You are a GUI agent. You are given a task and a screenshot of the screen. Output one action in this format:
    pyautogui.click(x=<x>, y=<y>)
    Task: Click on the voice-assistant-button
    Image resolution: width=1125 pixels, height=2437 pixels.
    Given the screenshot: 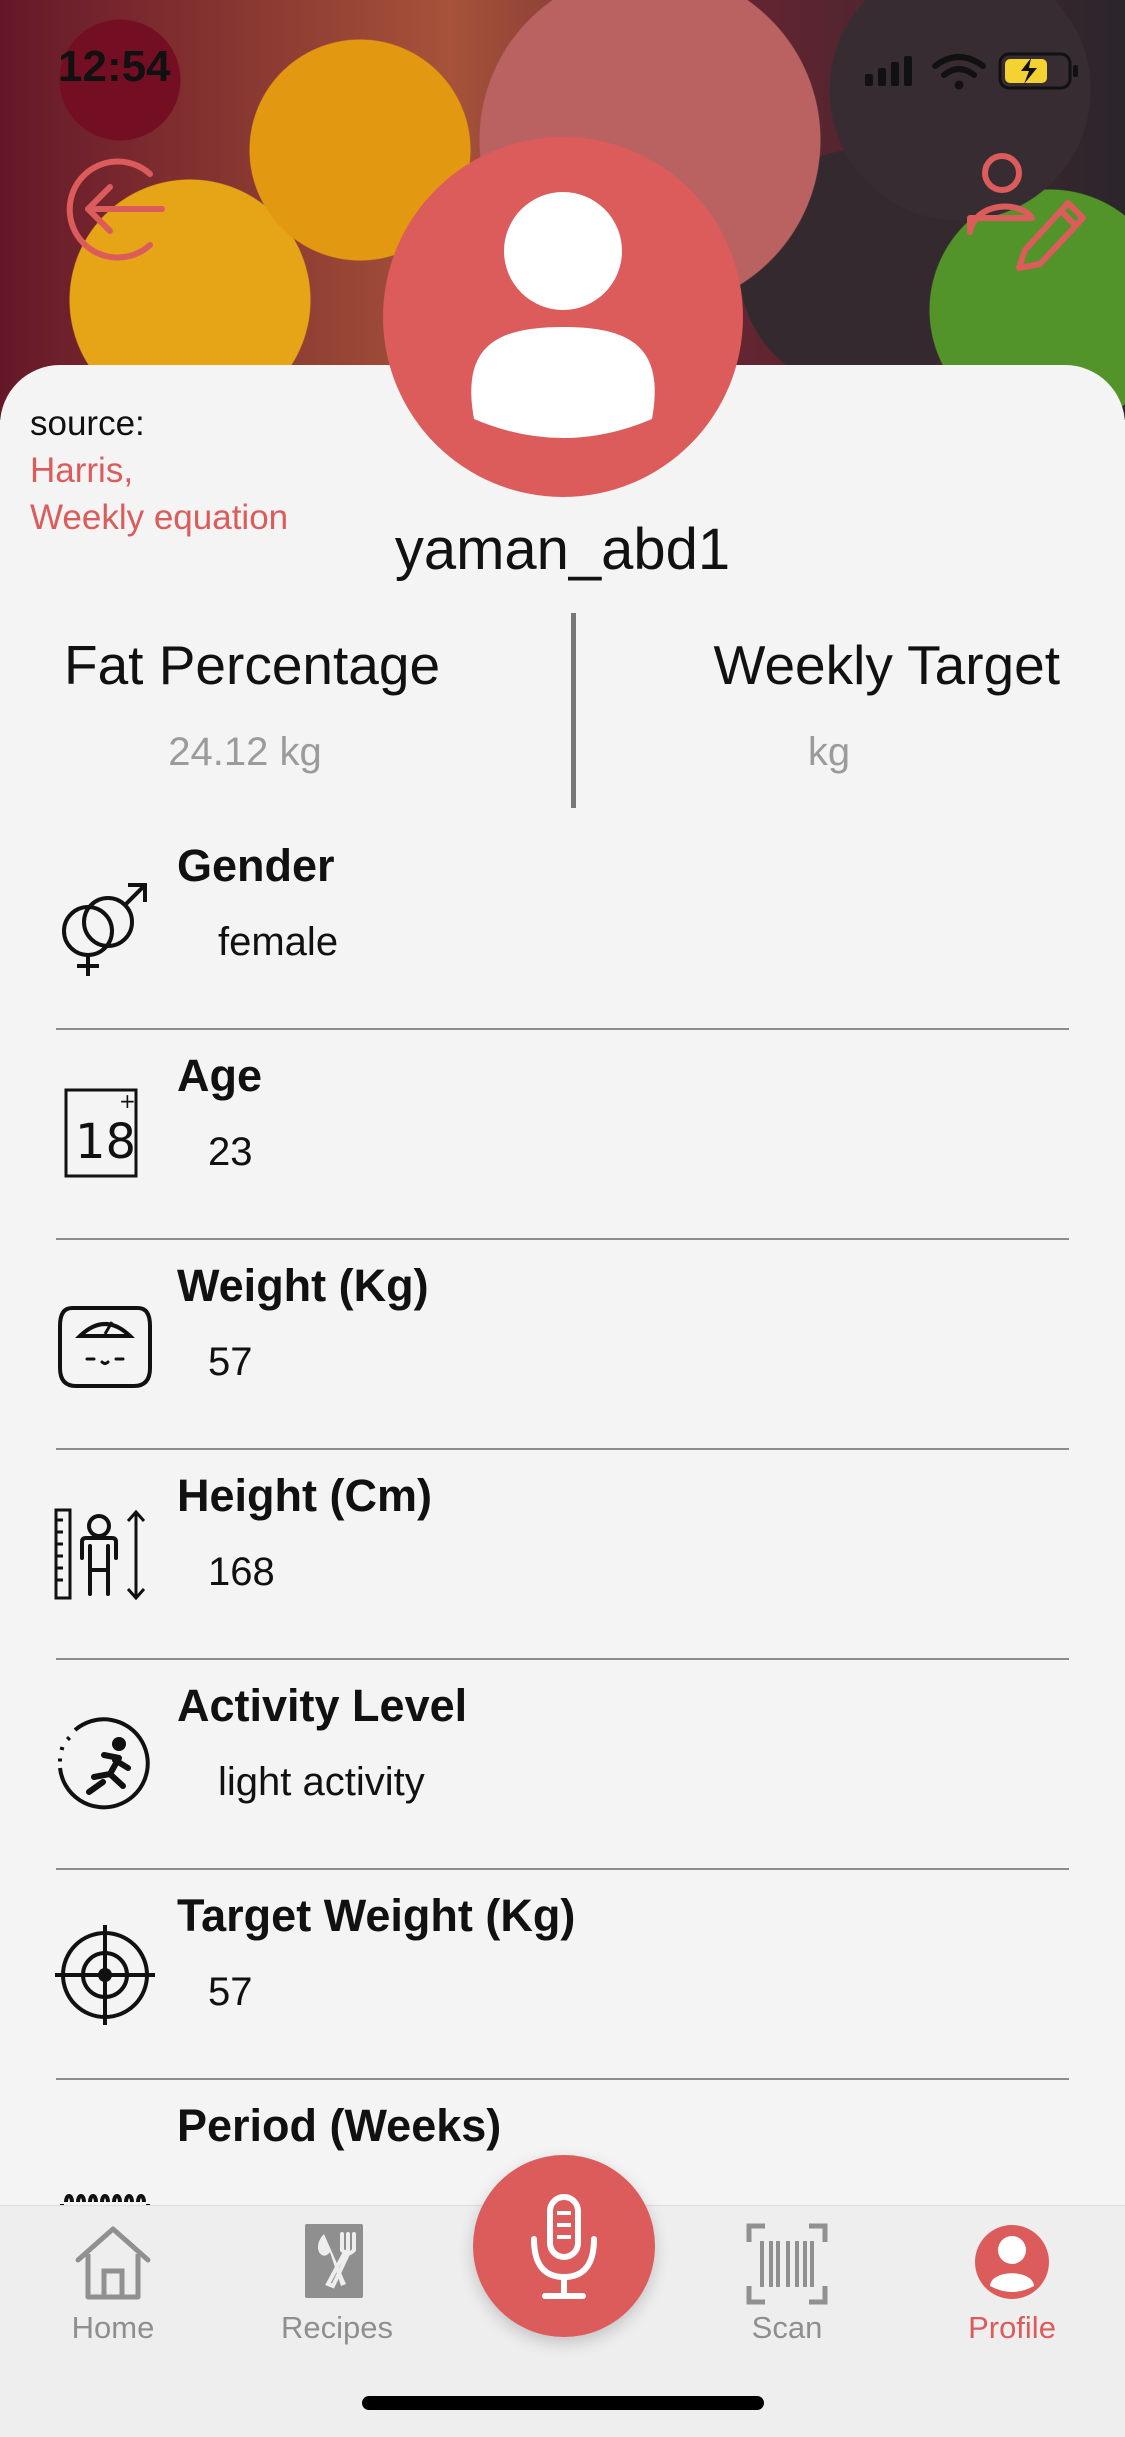 What is the action you would take?
    pyautogui.click(x=564, y=2246)
    